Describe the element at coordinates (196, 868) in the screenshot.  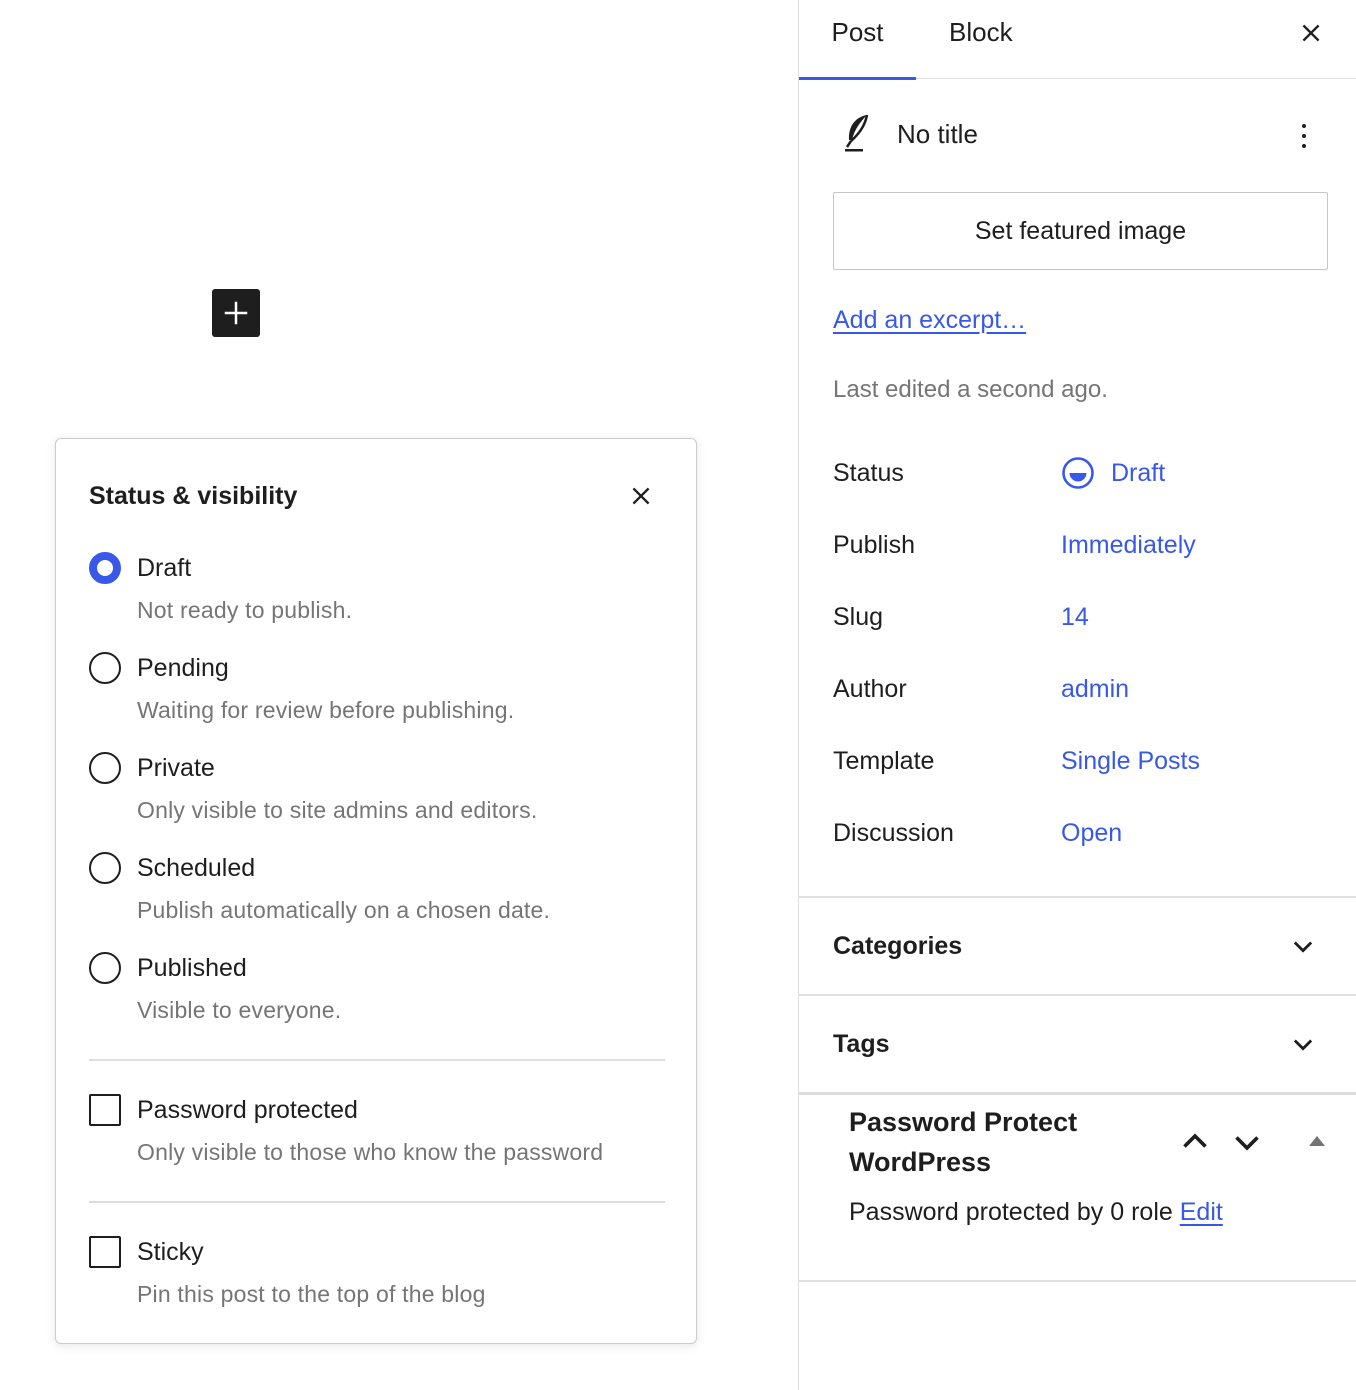
I see `option-label: Scheduled` at that location.